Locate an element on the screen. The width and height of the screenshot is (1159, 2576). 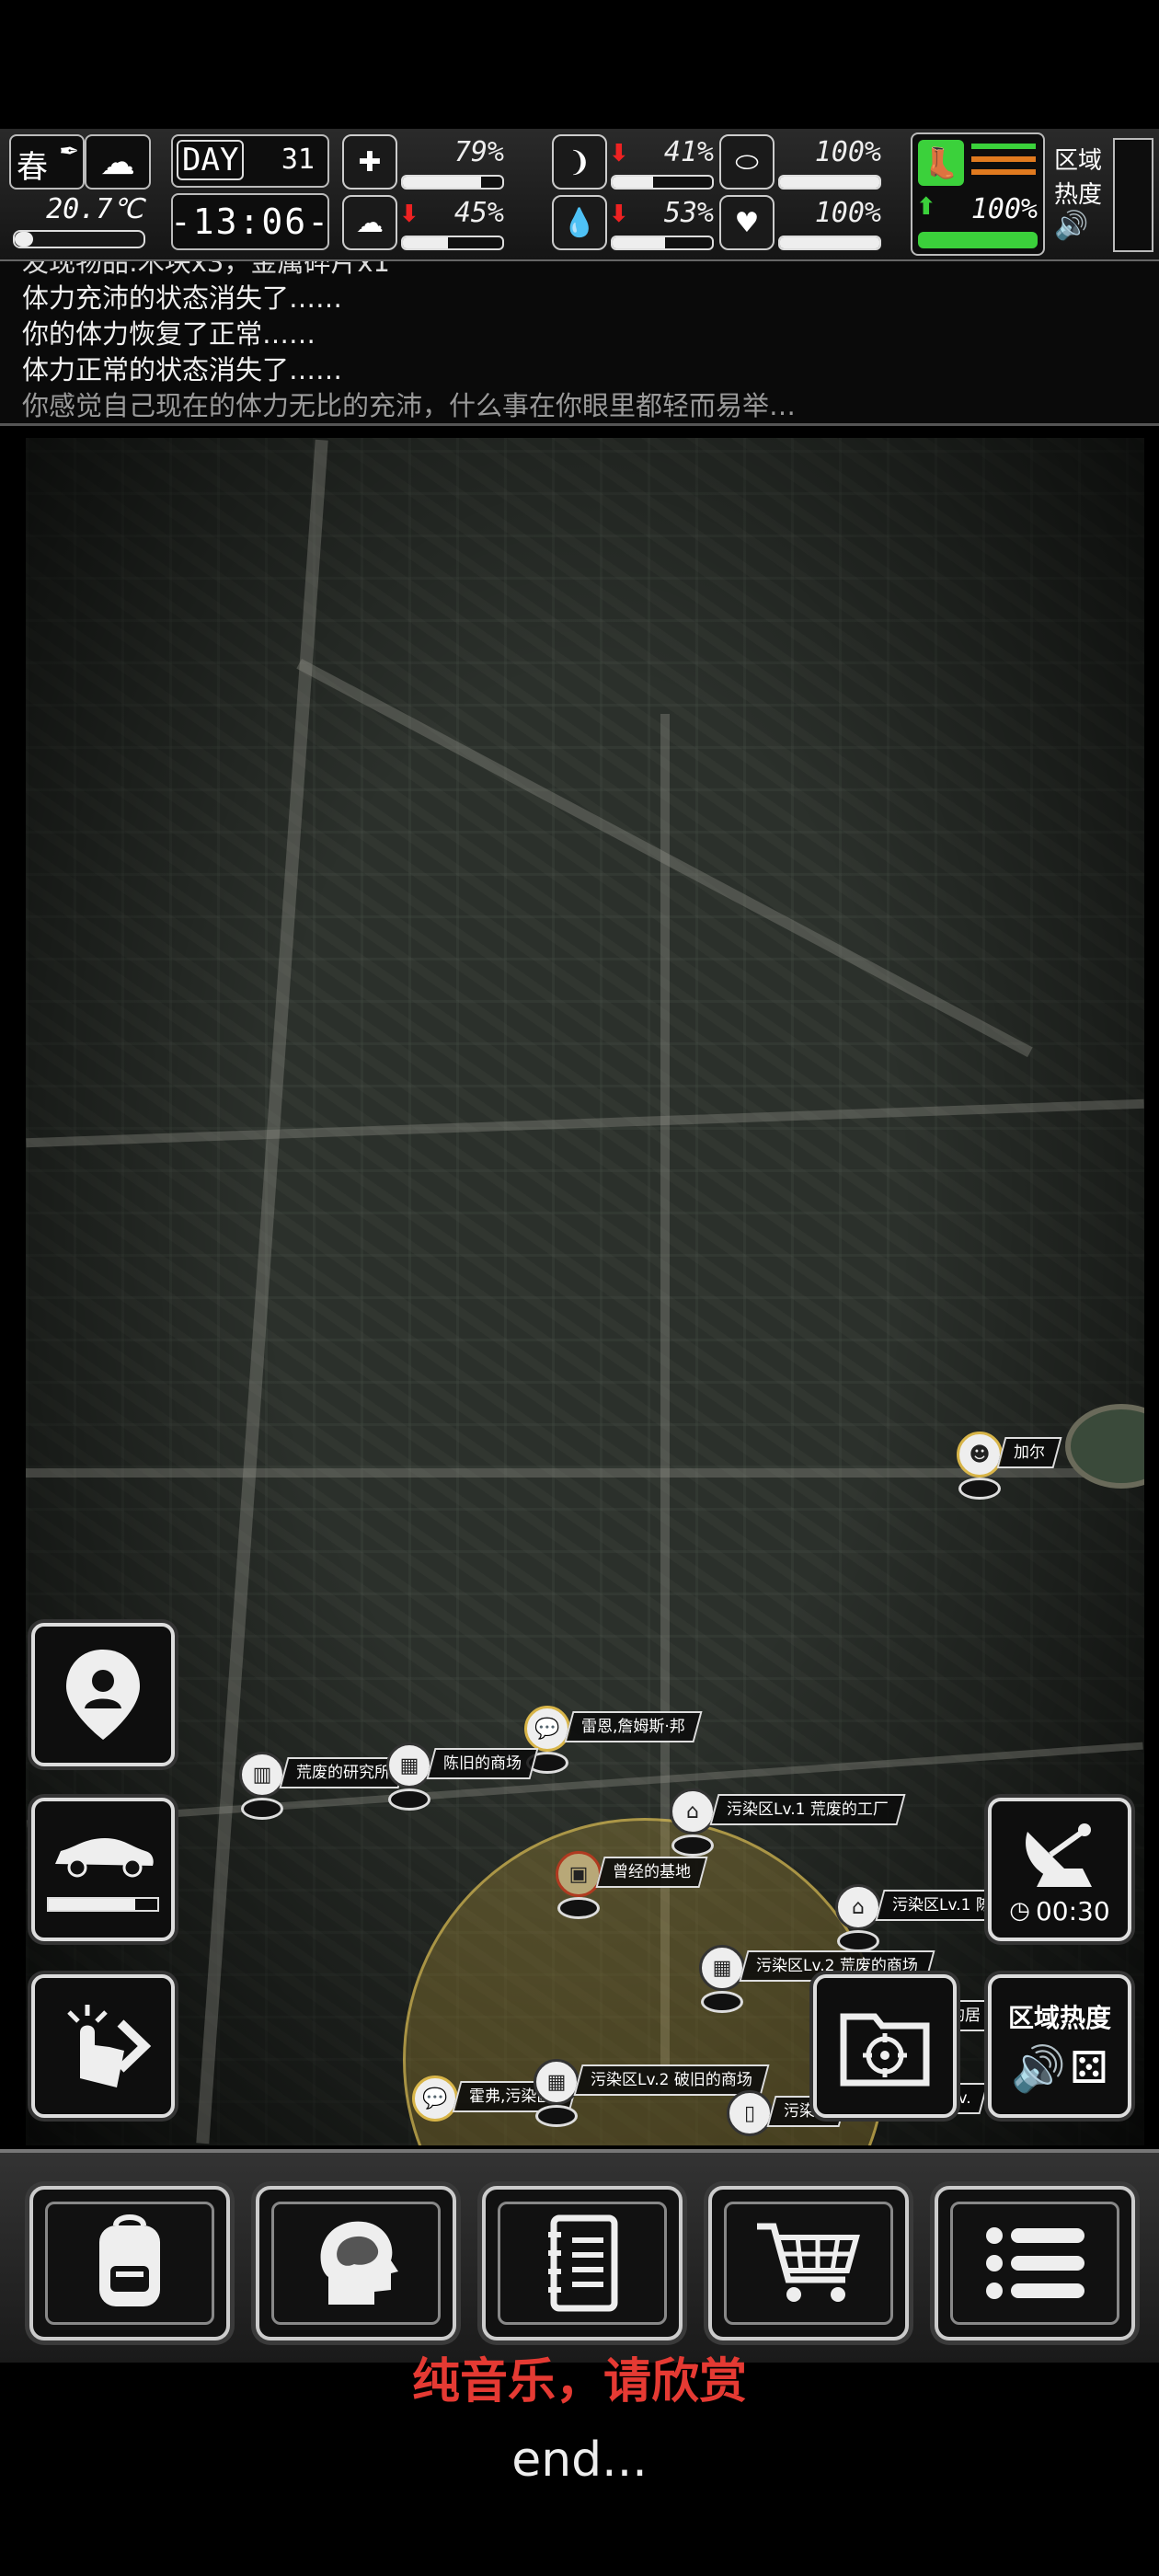
base-icon: ▣ is located at coordinates (579, 1874).